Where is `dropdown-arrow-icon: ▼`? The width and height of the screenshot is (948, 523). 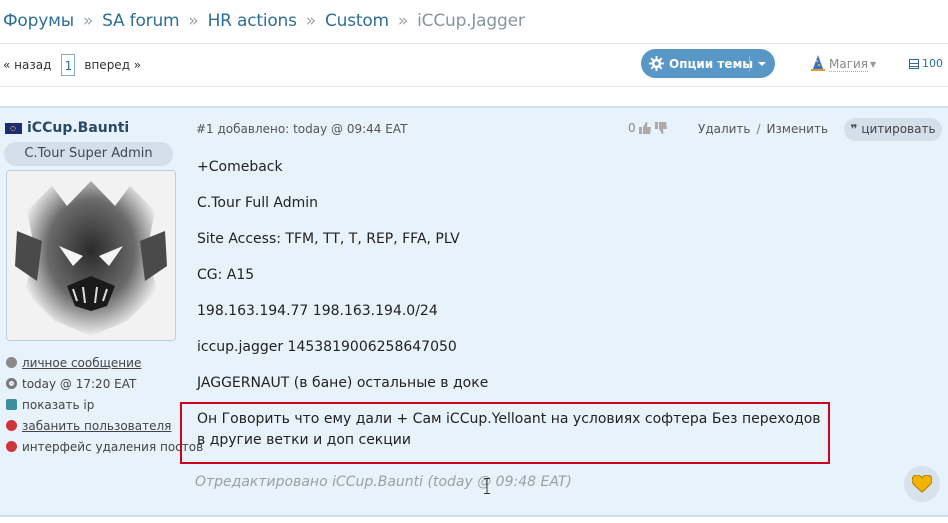 dropdown-arrow-icon: ▼ is located at coordinates (873, 64).